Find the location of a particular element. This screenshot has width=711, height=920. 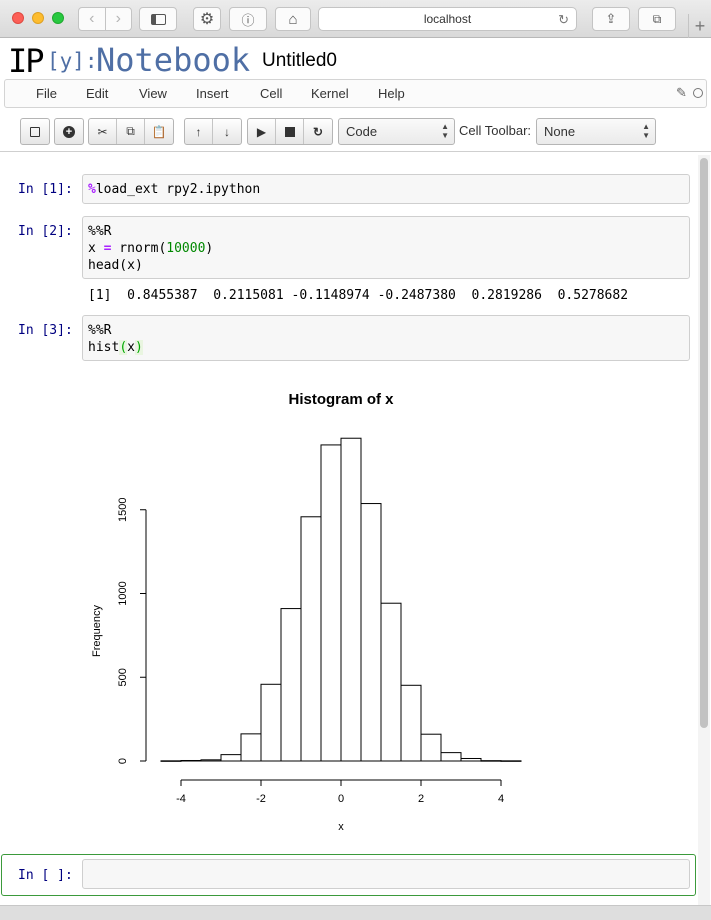

save-button is located at coordinates (35, 131).